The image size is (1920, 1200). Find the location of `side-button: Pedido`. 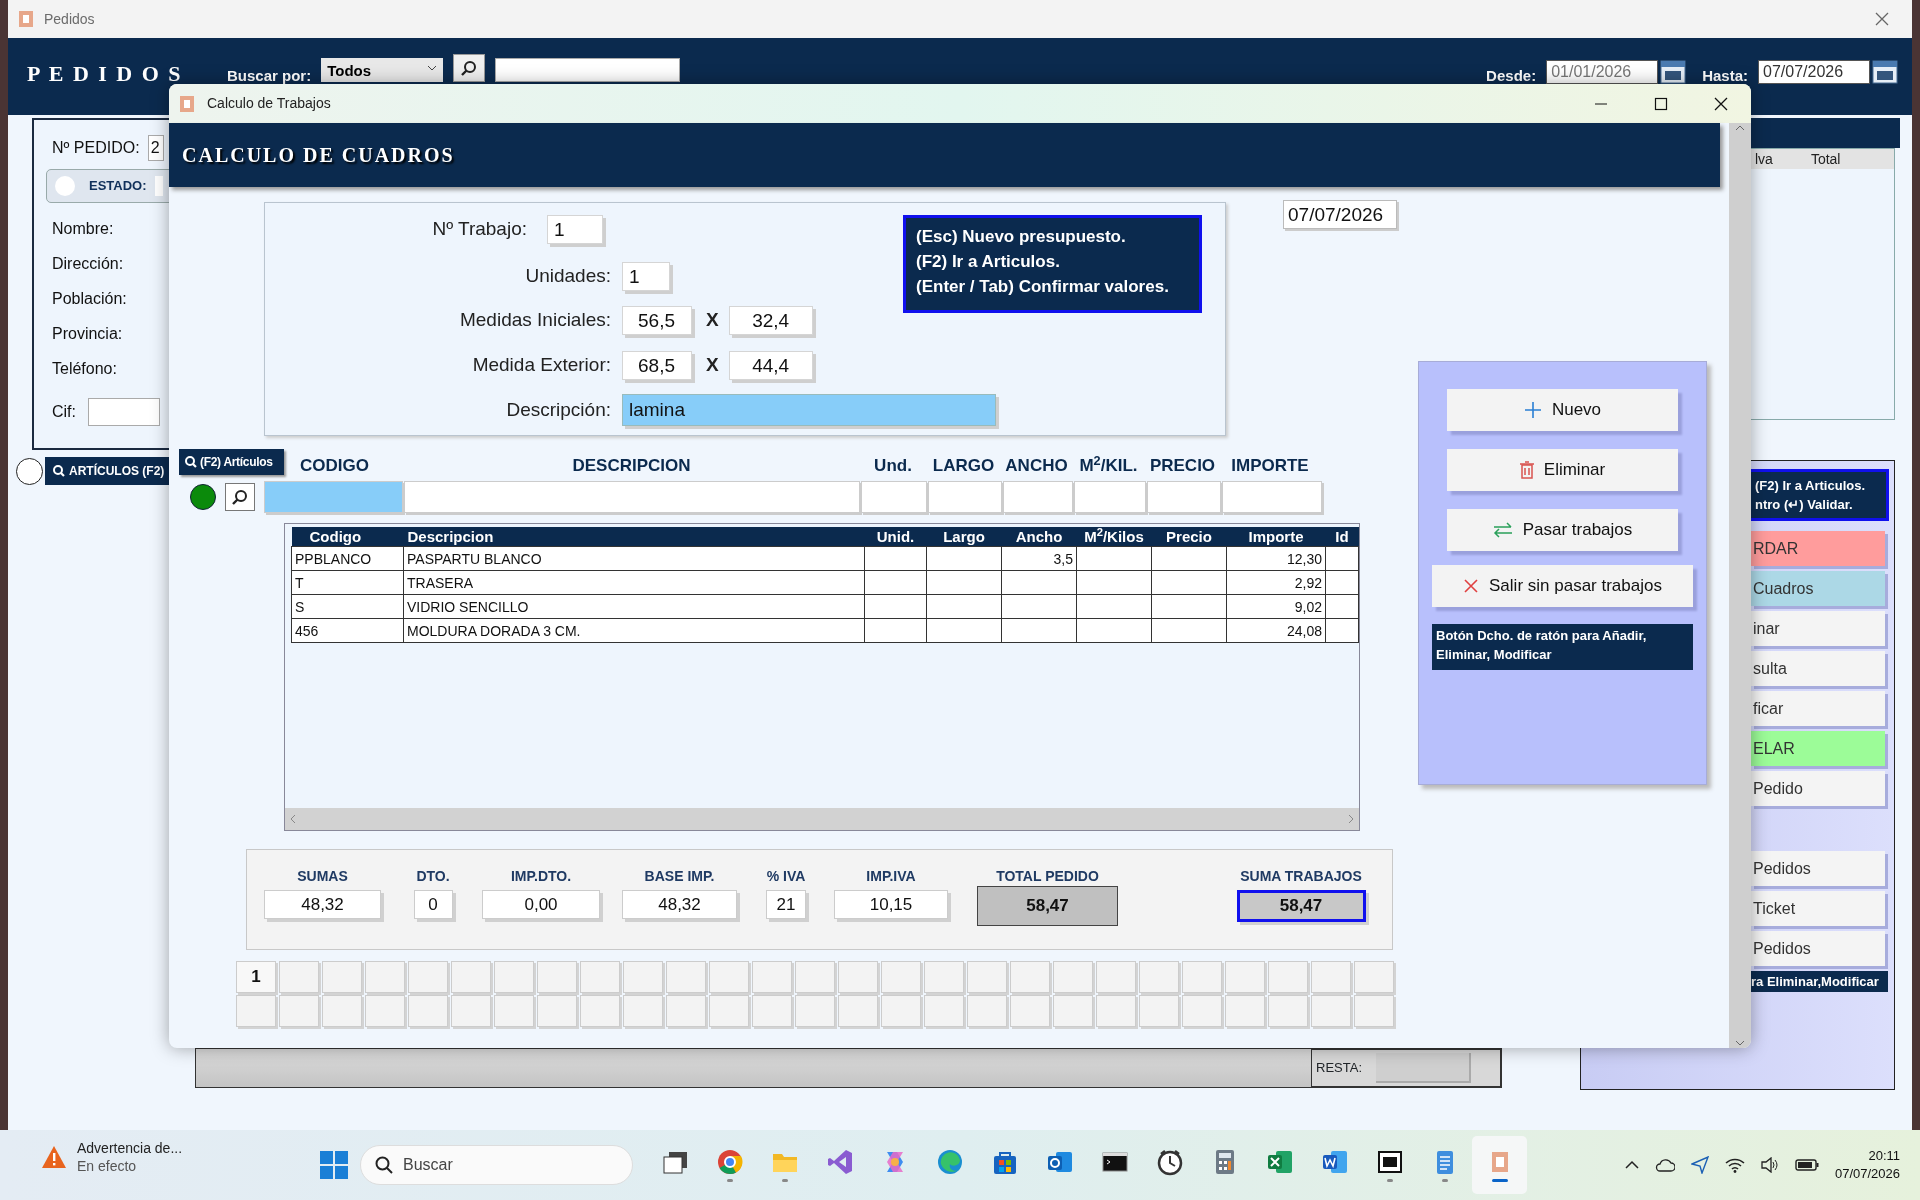

side-button: Pedido is located at coordinates (1818, 788).